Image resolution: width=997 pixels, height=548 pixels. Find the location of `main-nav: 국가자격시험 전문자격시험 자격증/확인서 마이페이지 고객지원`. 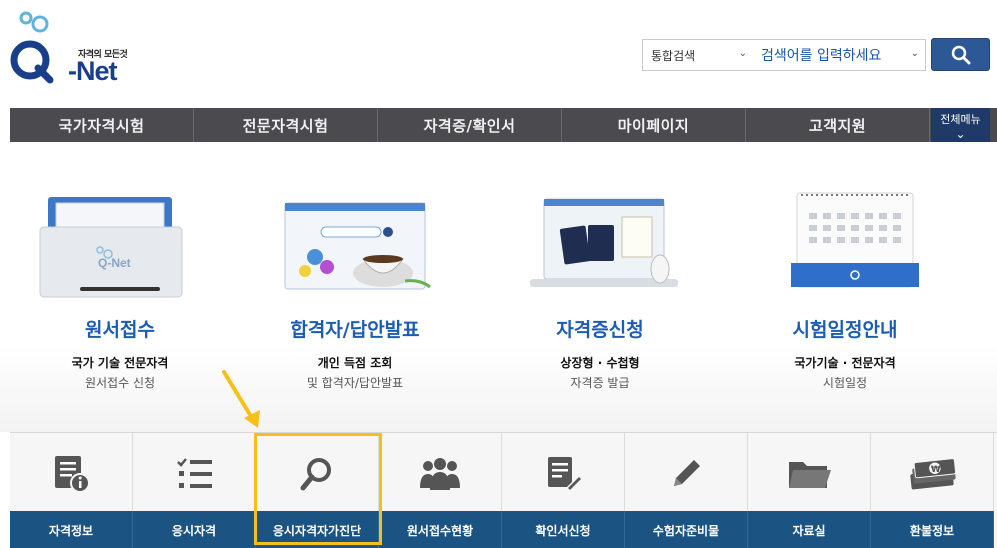

main-nav: 국가자격시험 전문자격시험 자격증/확인서 마이페이지 고객지원 is located at coordinates (503, 125).